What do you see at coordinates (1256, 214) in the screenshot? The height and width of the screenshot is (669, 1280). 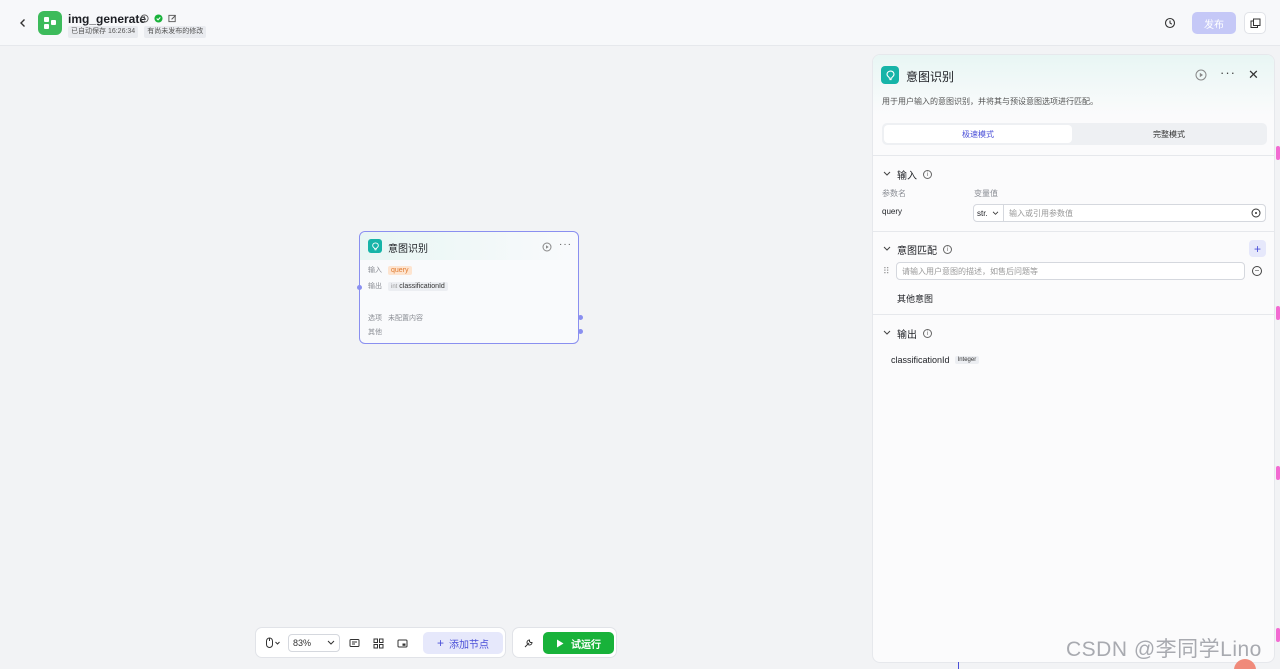 I see `variable-ref-icon` at bounding box center [1256, 214].